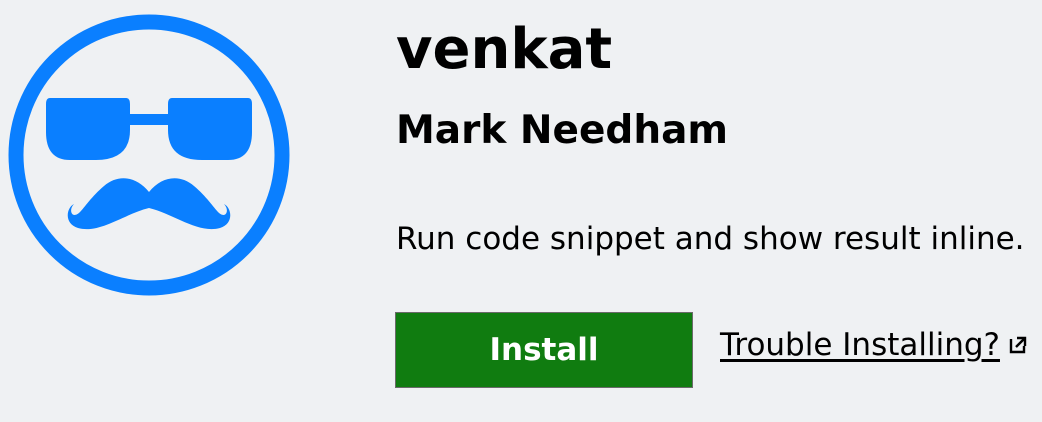 This screenshot has width=1042, height=422. I want to click on install-button: Install, so click(544, 350).